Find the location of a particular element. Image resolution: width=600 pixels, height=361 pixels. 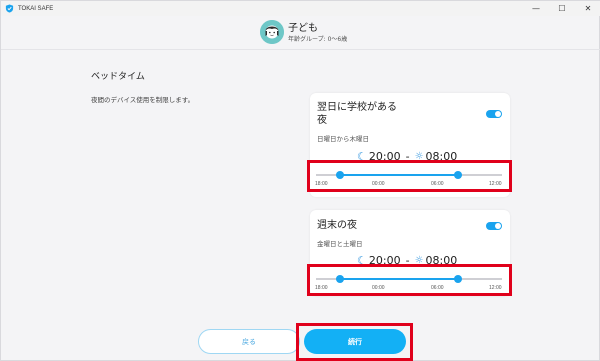

card-title: 翌日に学校がある 夜 is located at coordinates (357, 114).